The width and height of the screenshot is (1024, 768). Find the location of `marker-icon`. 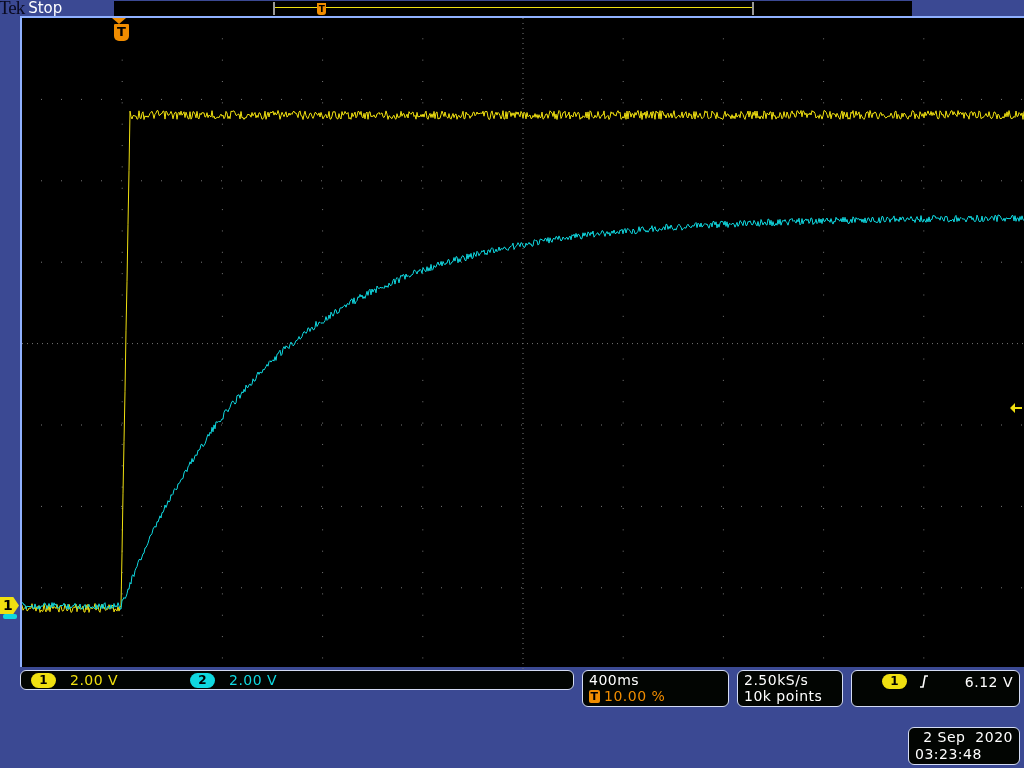

marker-icon is located at coordinates (10, 616).